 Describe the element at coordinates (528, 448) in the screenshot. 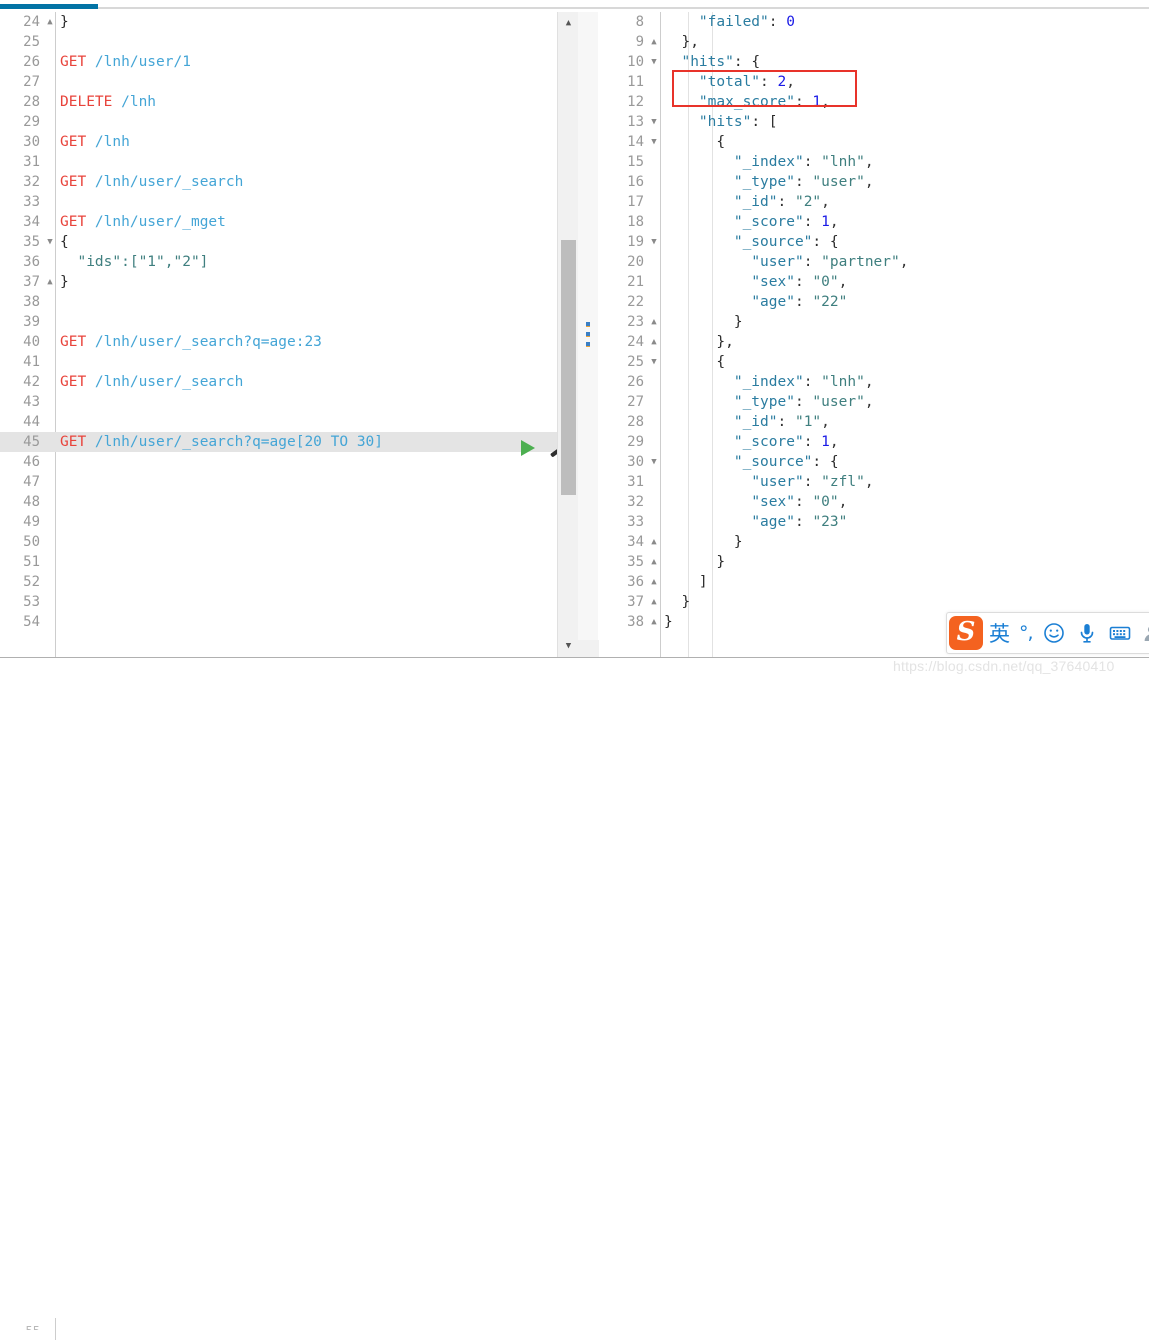

I see `run-query-button` at that location.